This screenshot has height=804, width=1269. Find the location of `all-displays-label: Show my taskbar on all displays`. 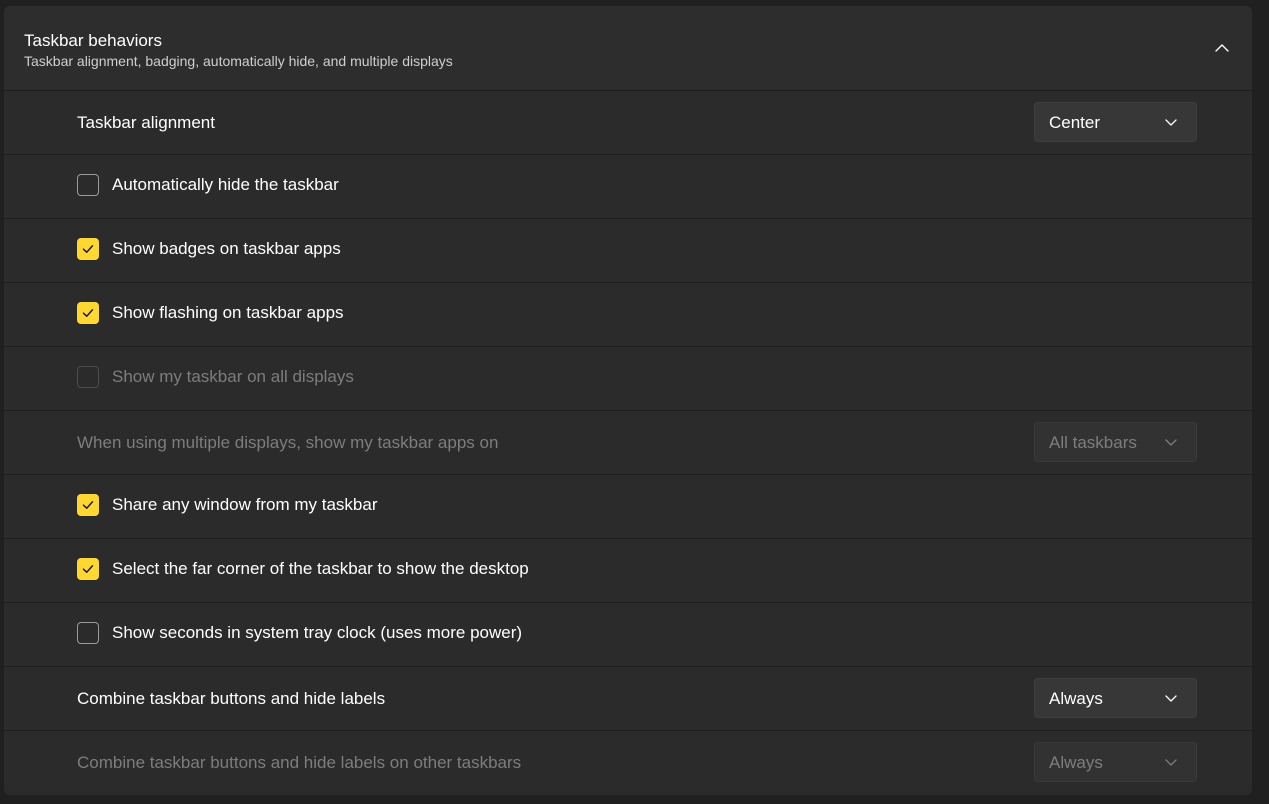

all-displays-label: Show my taskbar on all displays is located at coordinates (233, 376).